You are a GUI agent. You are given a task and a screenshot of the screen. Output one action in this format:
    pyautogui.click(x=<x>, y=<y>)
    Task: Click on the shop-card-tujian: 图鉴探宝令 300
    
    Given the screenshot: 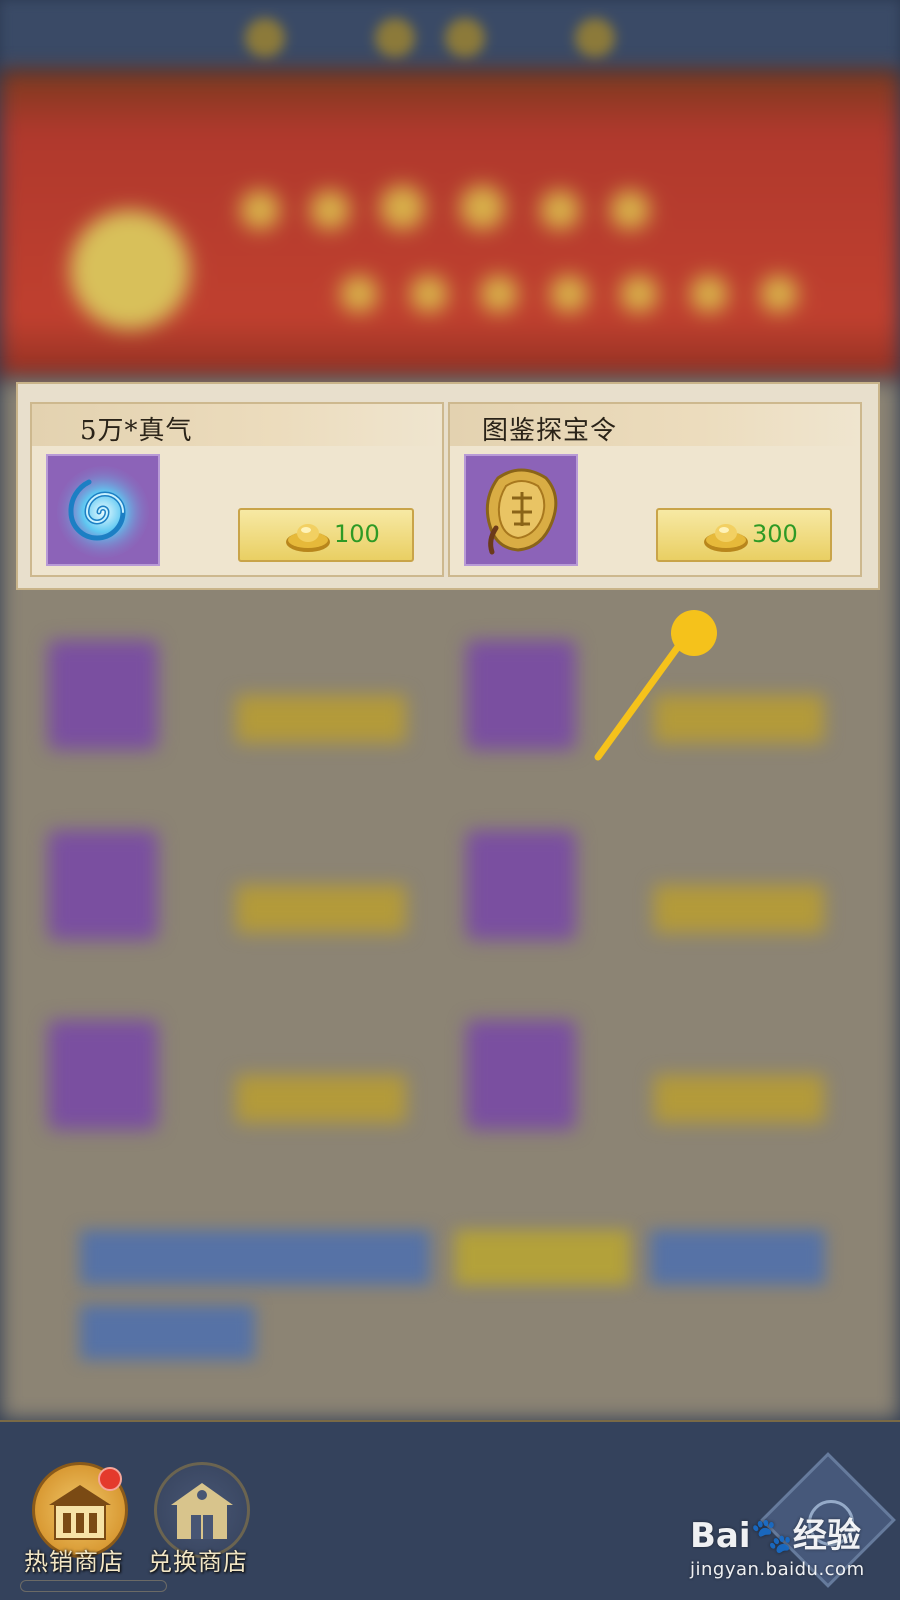 What is the action you would take?
    pyautogui.click(x=655, y=489)
    